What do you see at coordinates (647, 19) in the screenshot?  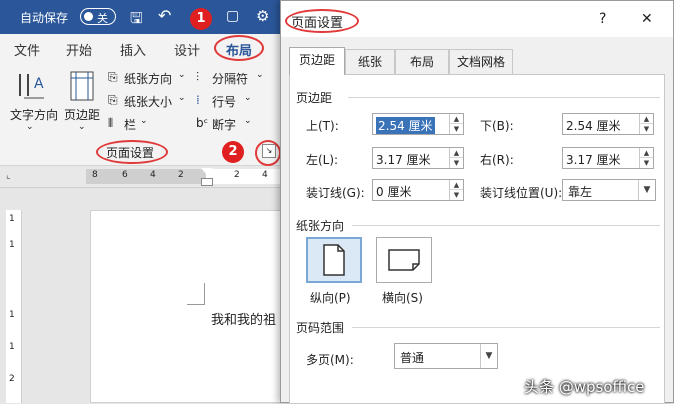 I see `close-button: ✕` at bounding box center [647, 19].